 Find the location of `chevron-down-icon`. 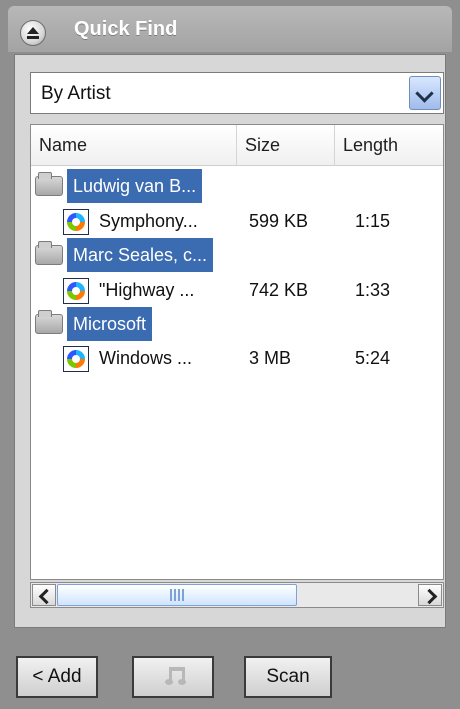

chevron-down-icon is located at coordinates (425, 93).